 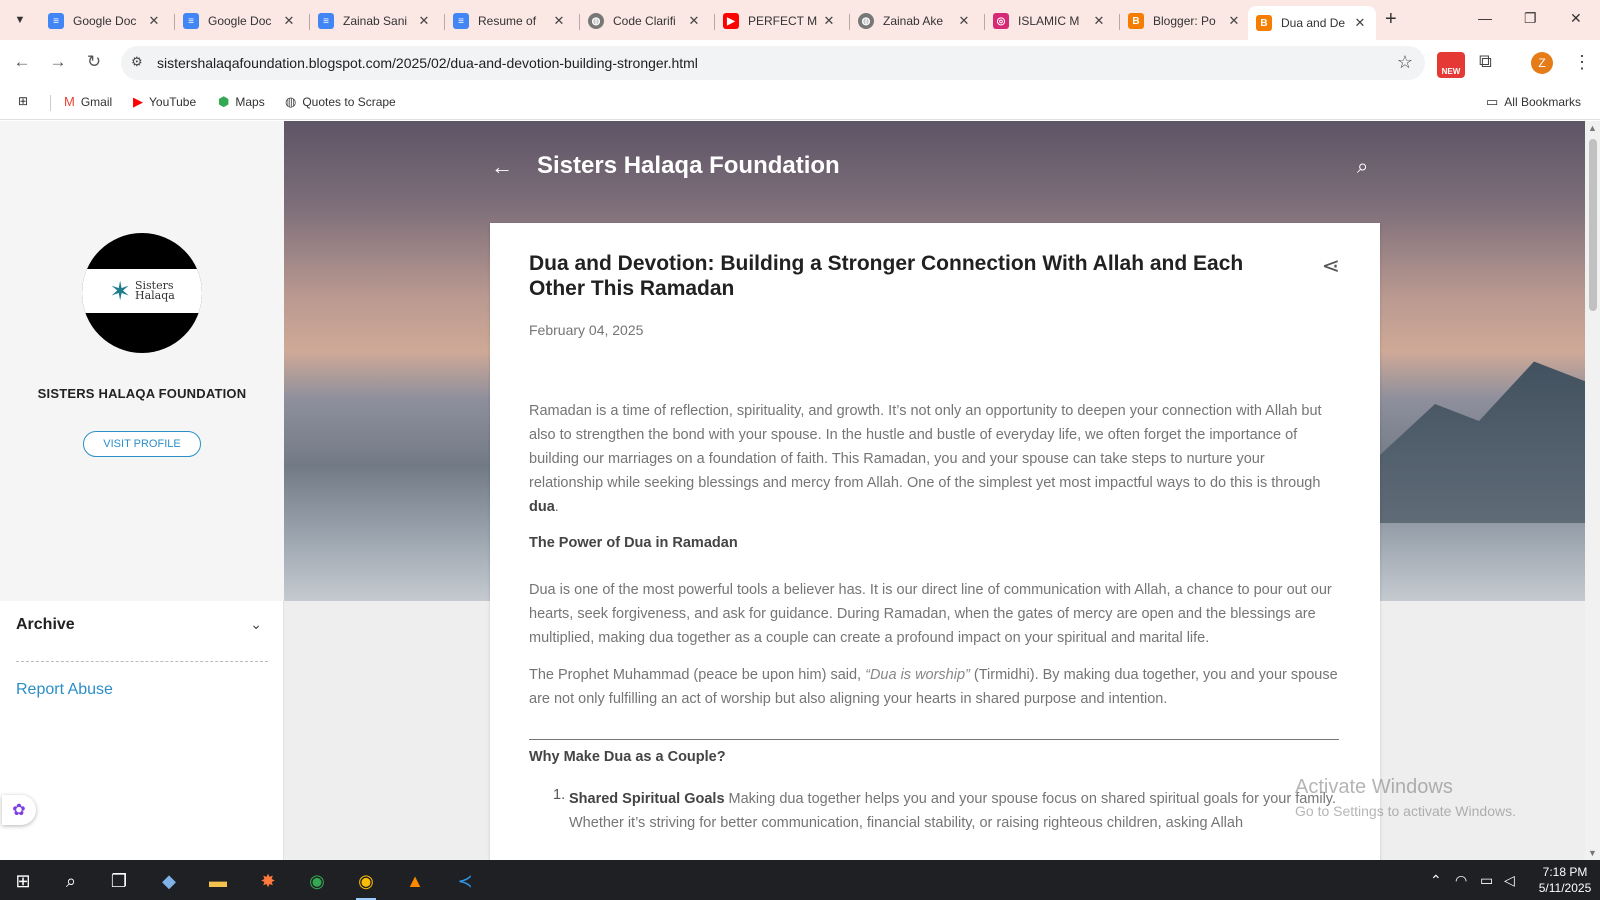 I want to click on share-icon: ⋖, so click(x=1331, y=266).